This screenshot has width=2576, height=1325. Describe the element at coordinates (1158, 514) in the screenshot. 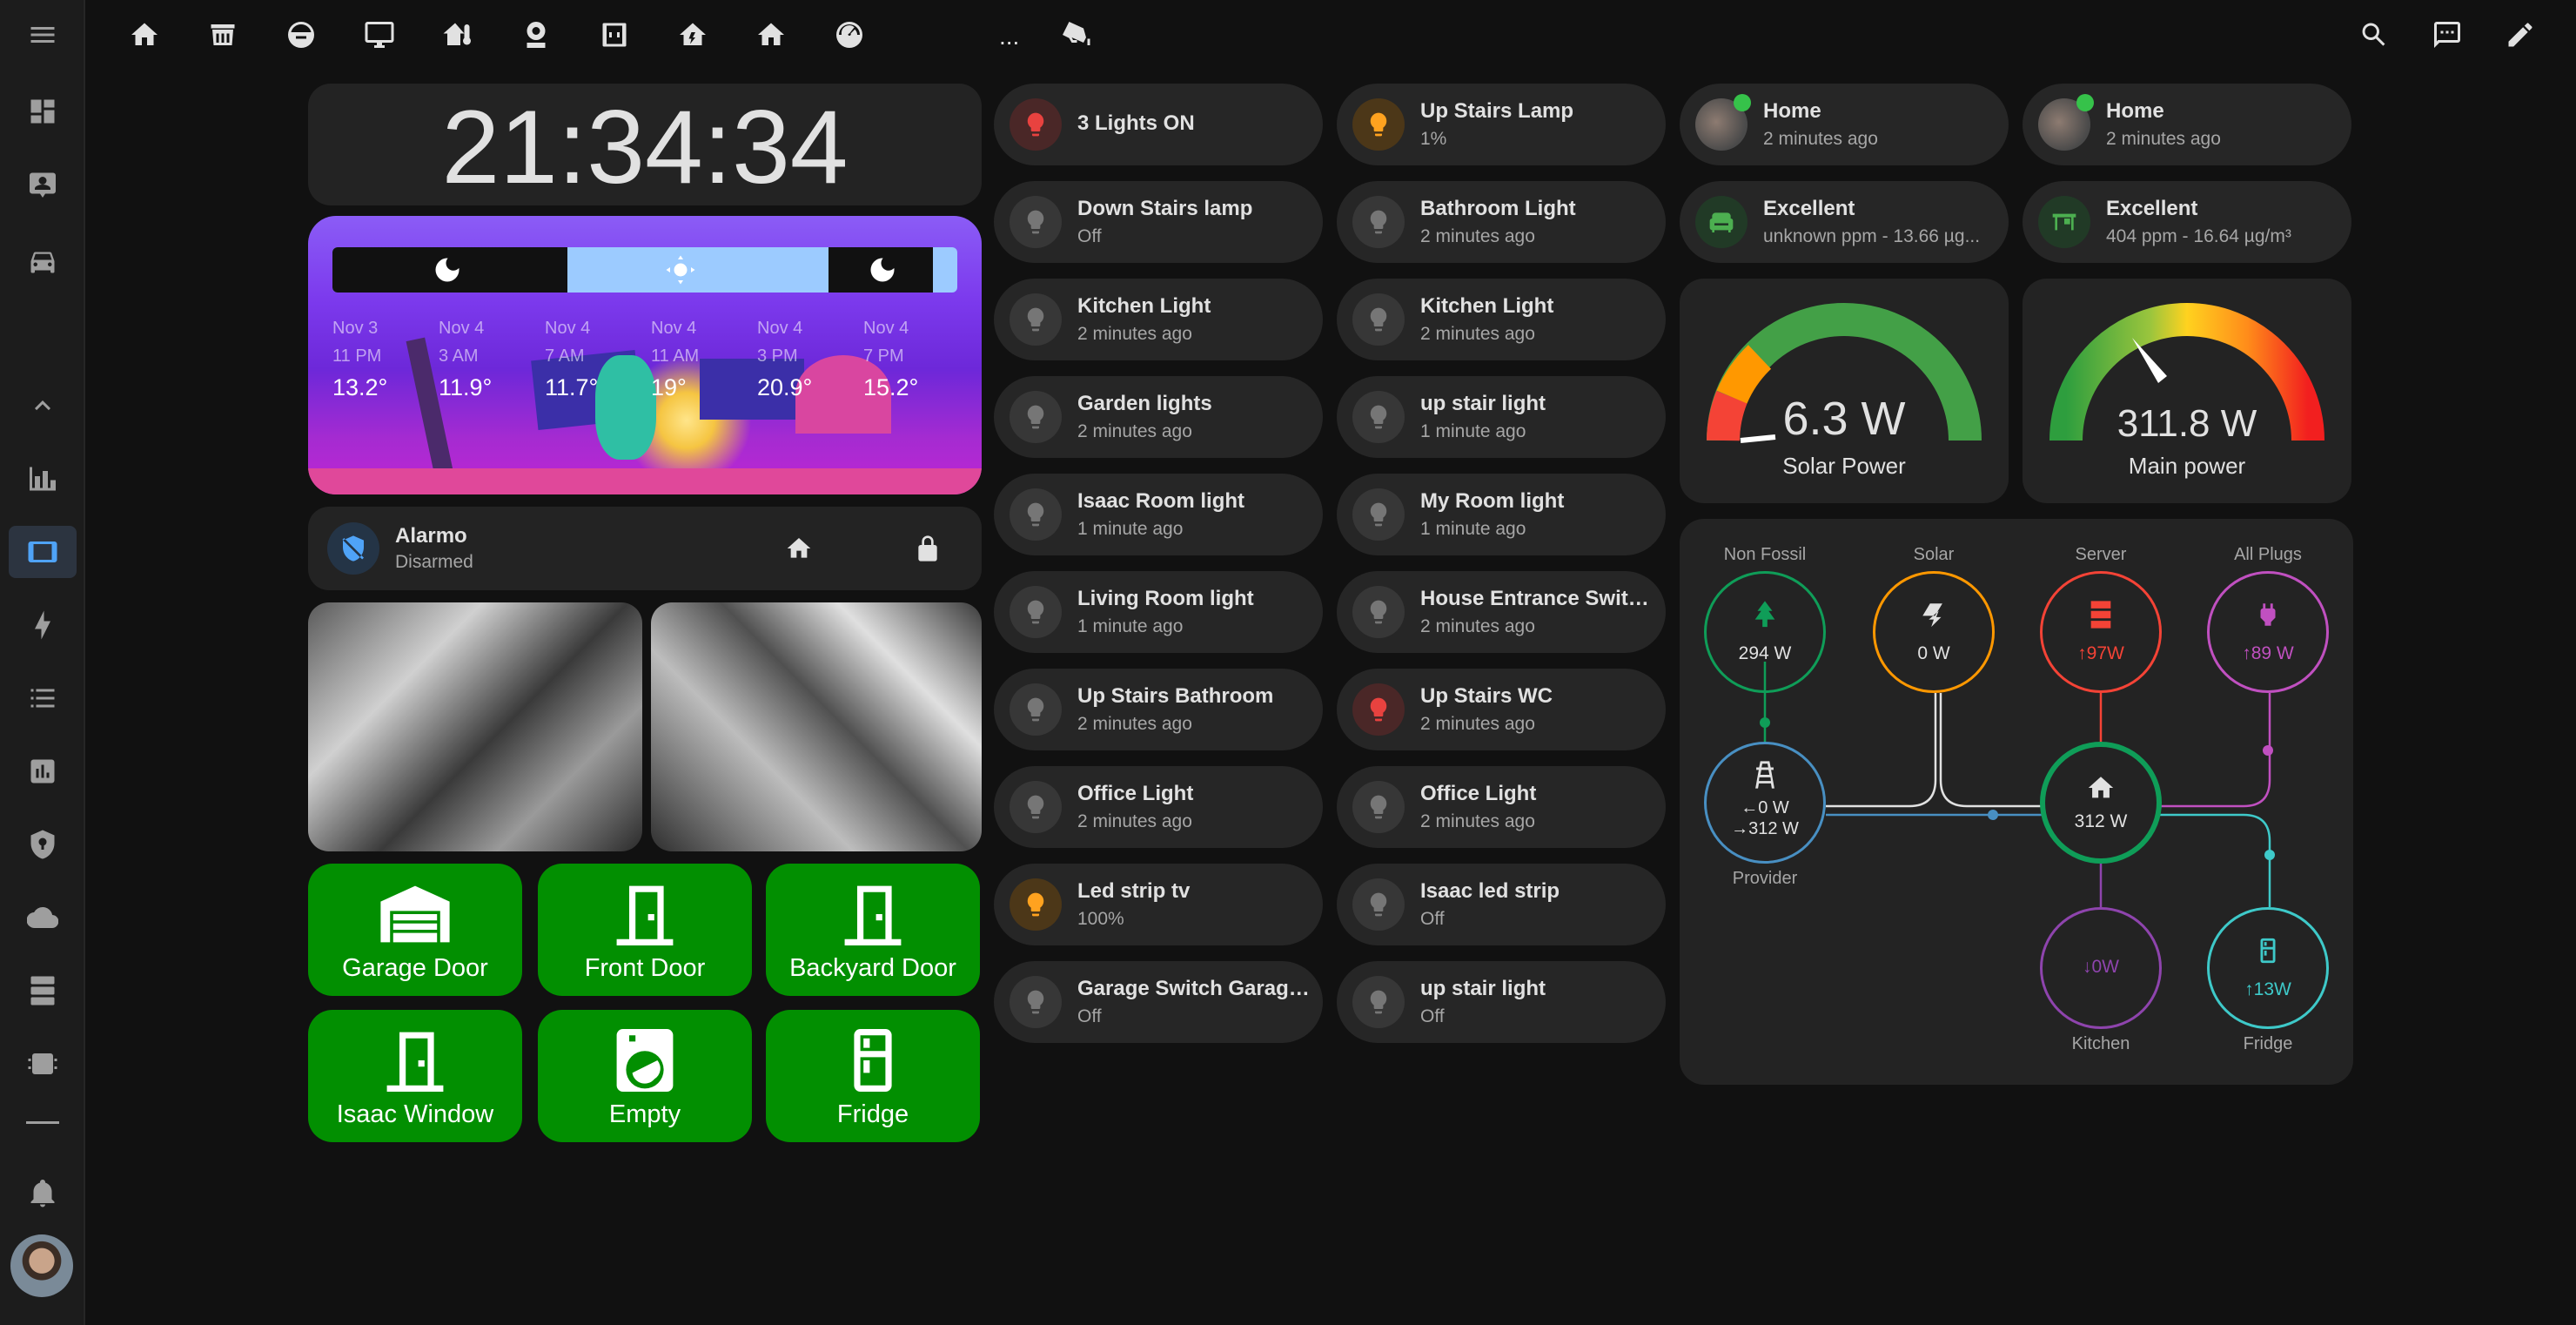

I see `light-pill: Isaac Room light 1 minute ago` at that location.